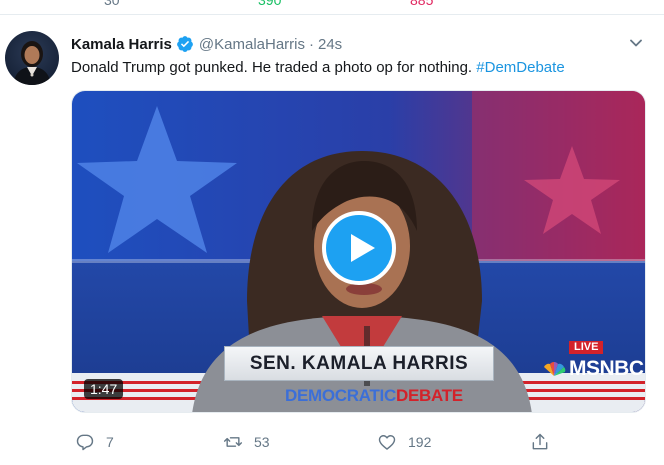  I want to click on tweet-header: Kamala Harris @KamalaHarris · 24s, so click(206, 44).